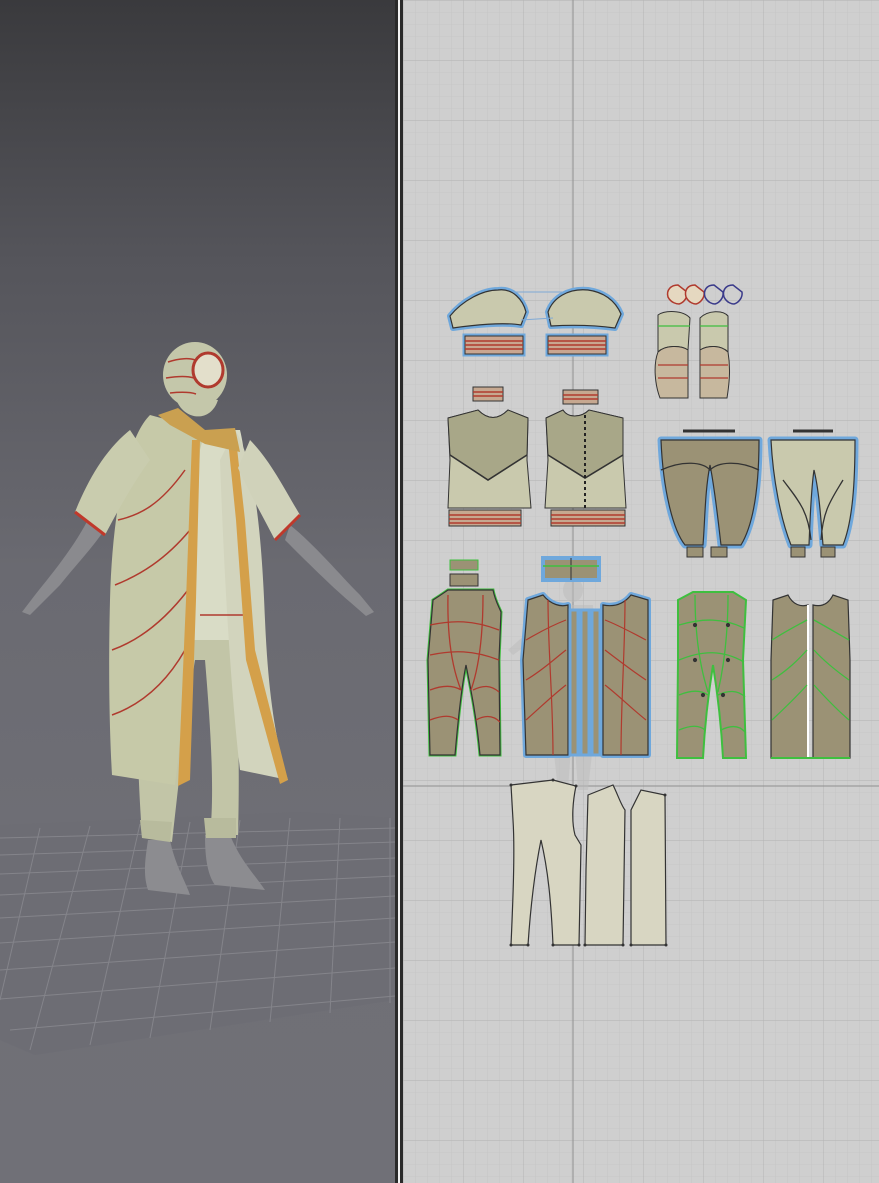 Image resolution: width=879 pixels, height=1183 pixels. What do you see at coordinates (399, 591) in the screenshot?
I see `viewport-divider` at bounding box center [399, 591].